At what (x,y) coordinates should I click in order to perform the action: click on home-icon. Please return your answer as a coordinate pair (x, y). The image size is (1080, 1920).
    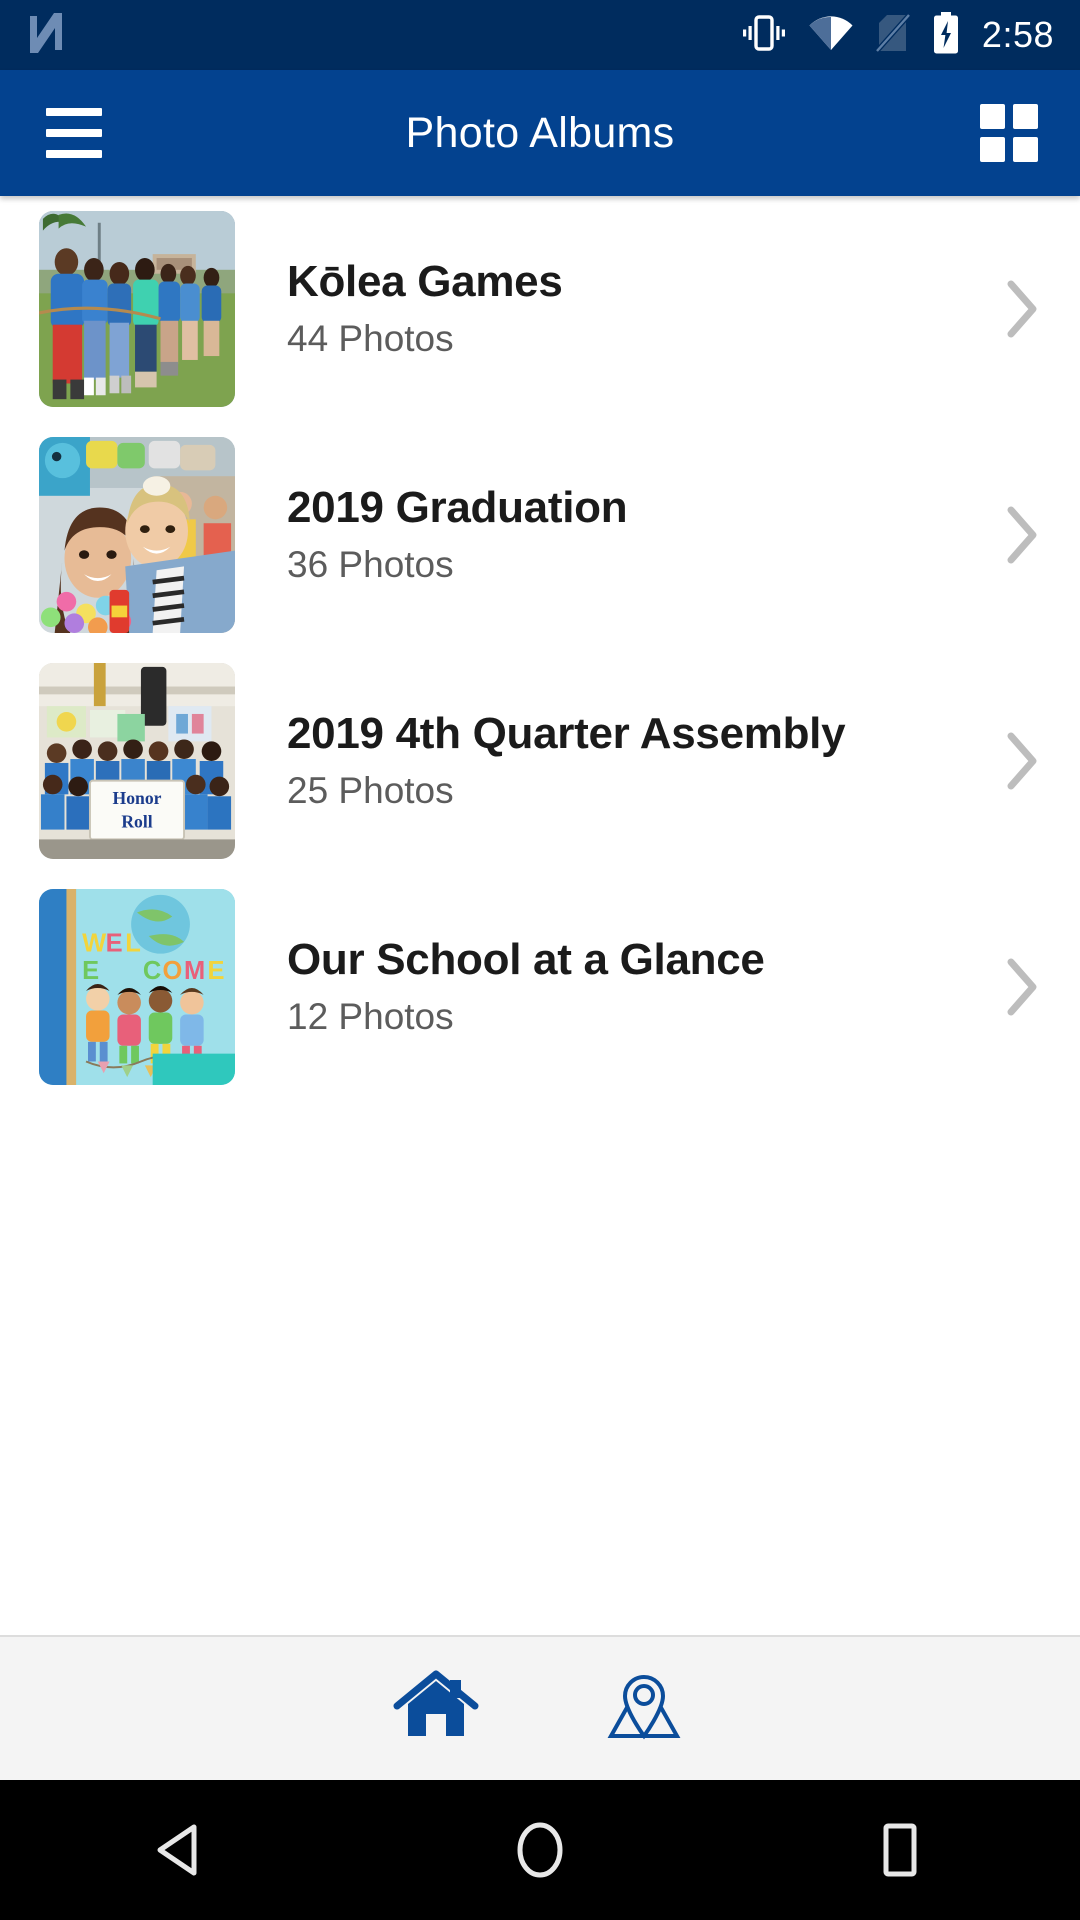
    Looking at the image, I should click on (436, 1708).